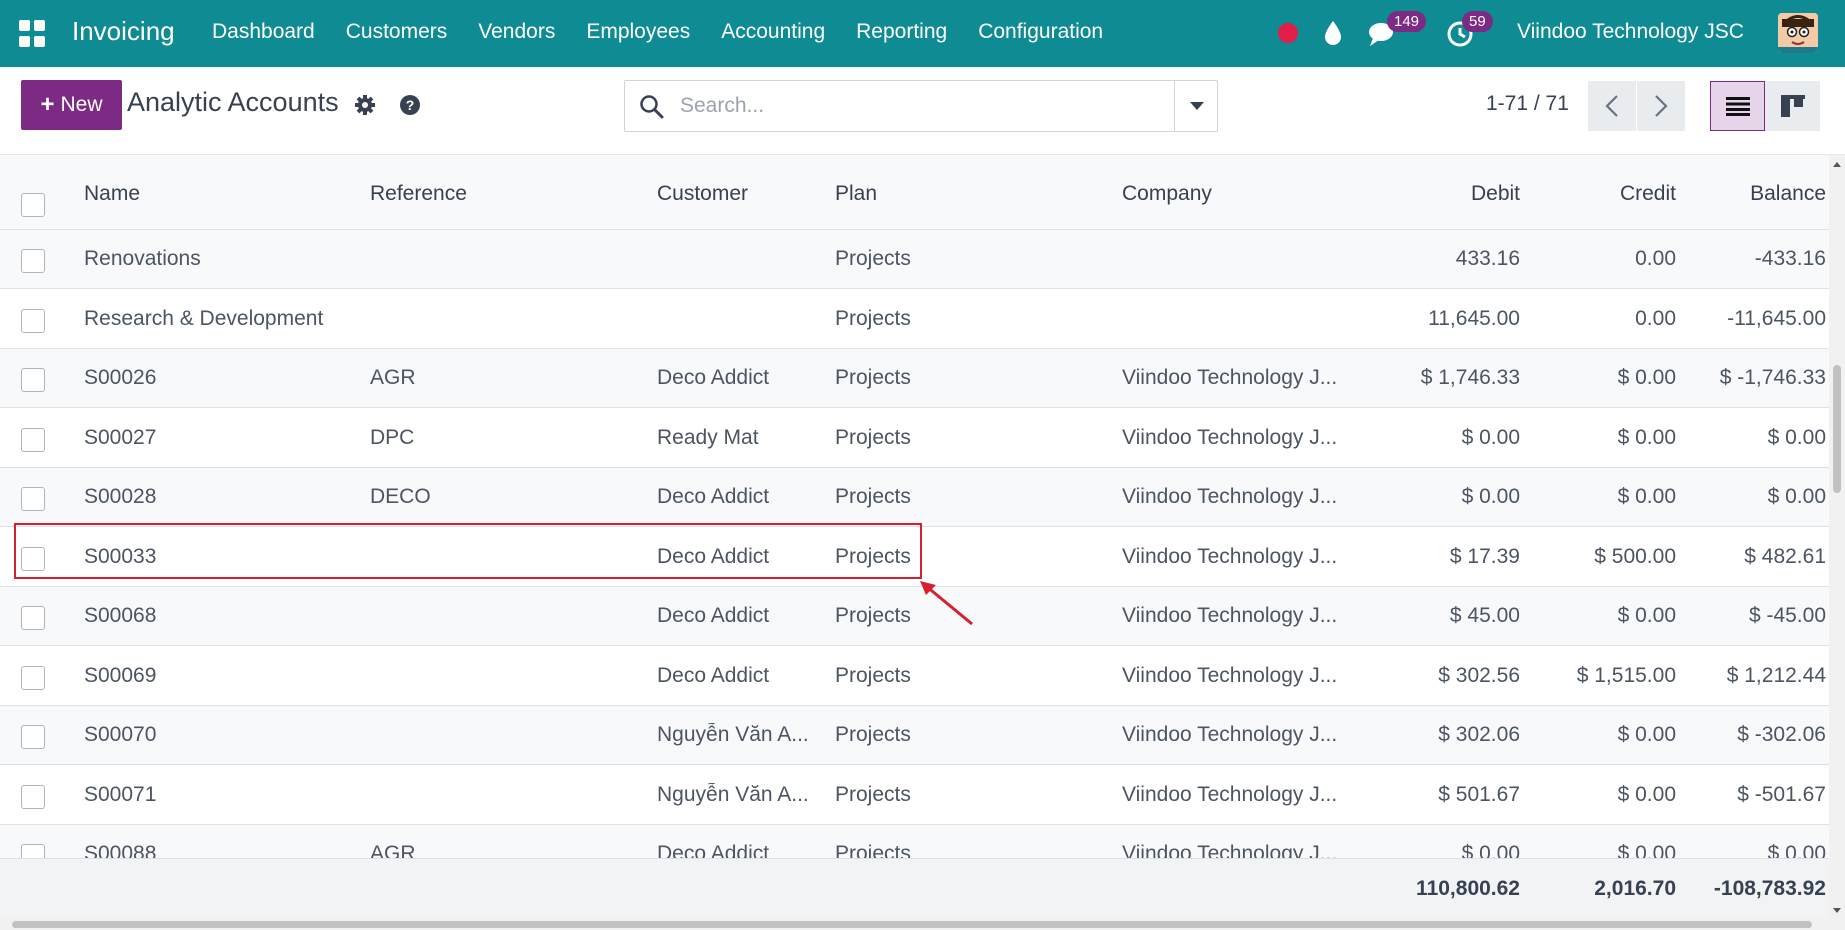 This screenshot has width=1845, height=930. I want to click on caret-down-icon, so click(1196, 106).